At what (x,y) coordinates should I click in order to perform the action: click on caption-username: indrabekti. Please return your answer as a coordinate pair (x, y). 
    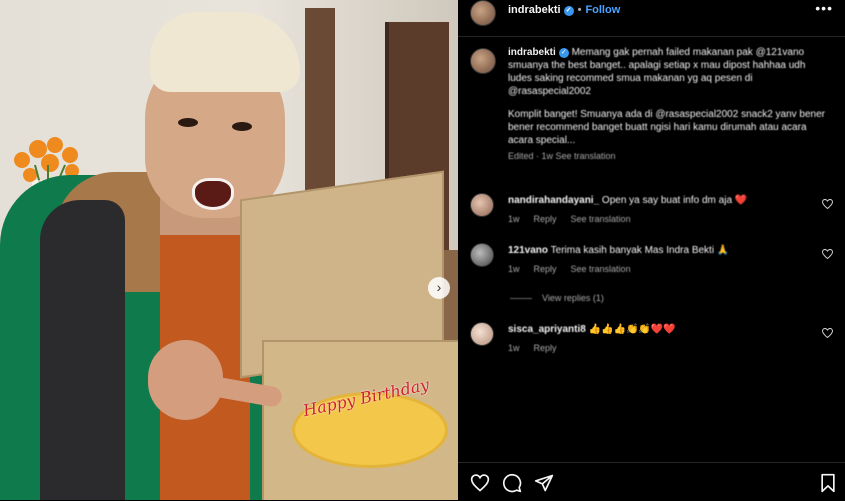
    Looking at the image, I should click on (532, 52).